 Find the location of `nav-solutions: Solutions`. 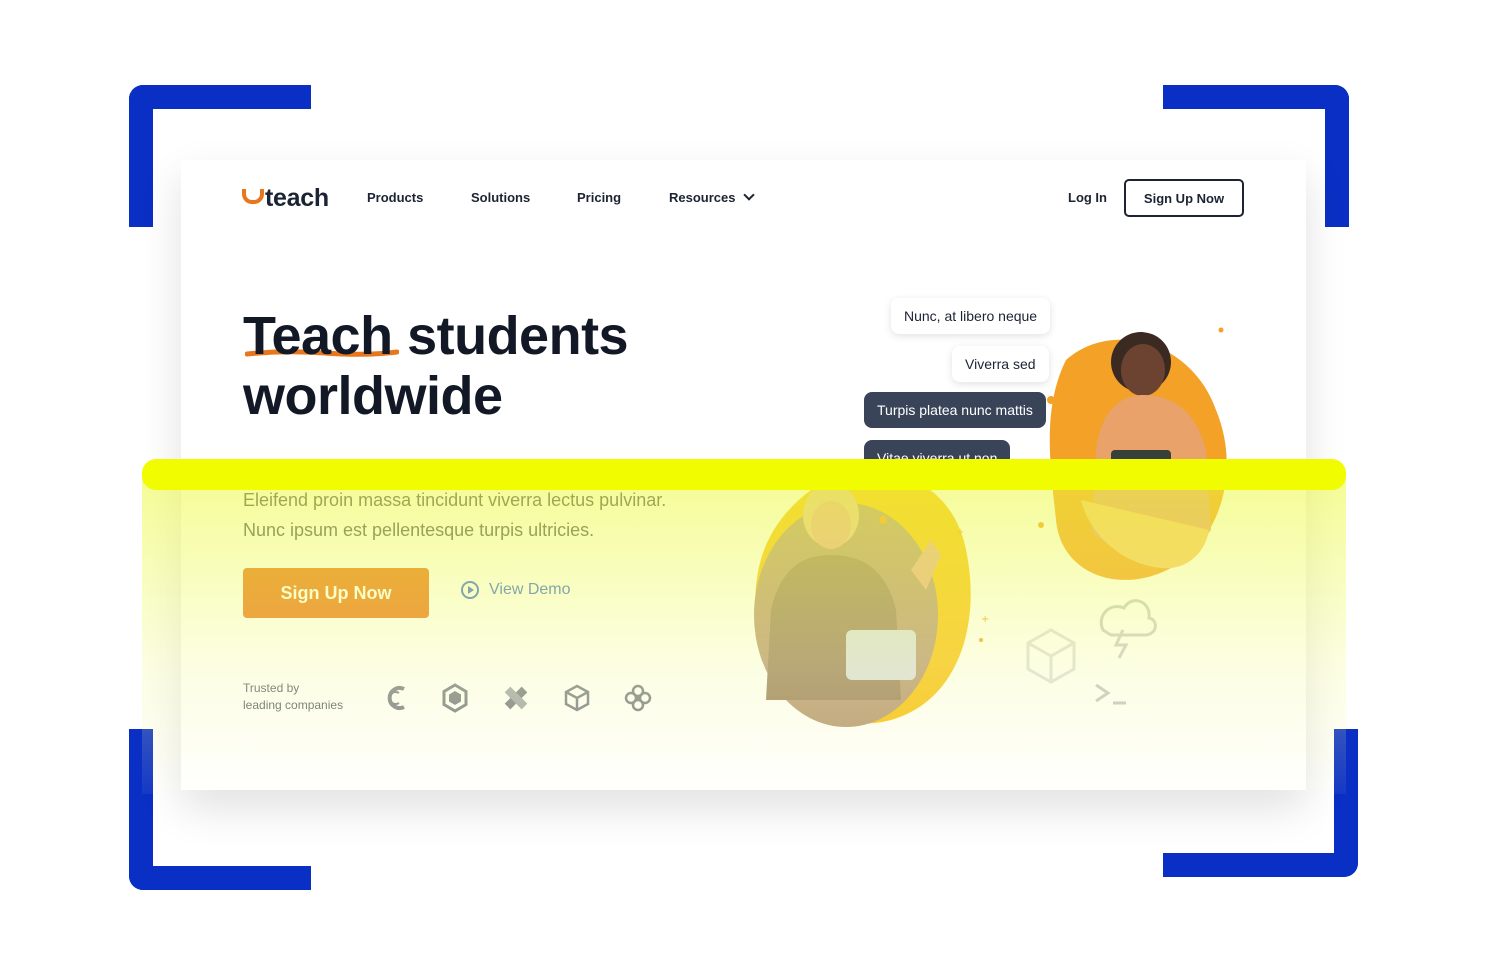

nav-solutions: Solutions is located at coordinates (500, 197).